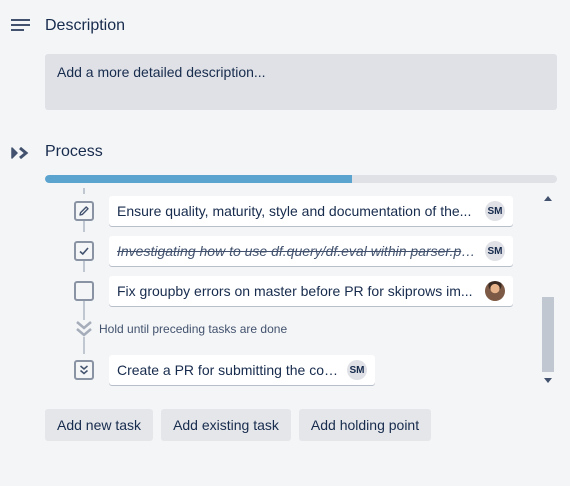 Image resolution: width=570 pixels, height=486 pixels. Describe the element at coordinates (495, 291) in the screenshot. I see `assignee-avatar` at that location.